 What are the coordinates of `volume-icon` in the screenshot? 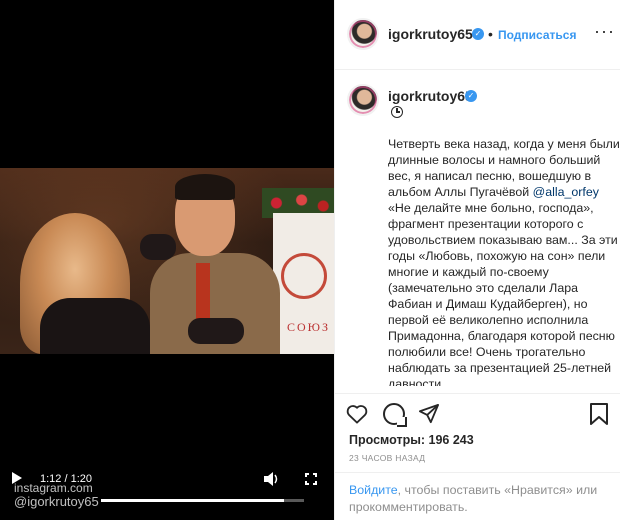 It's located at (271, 480).